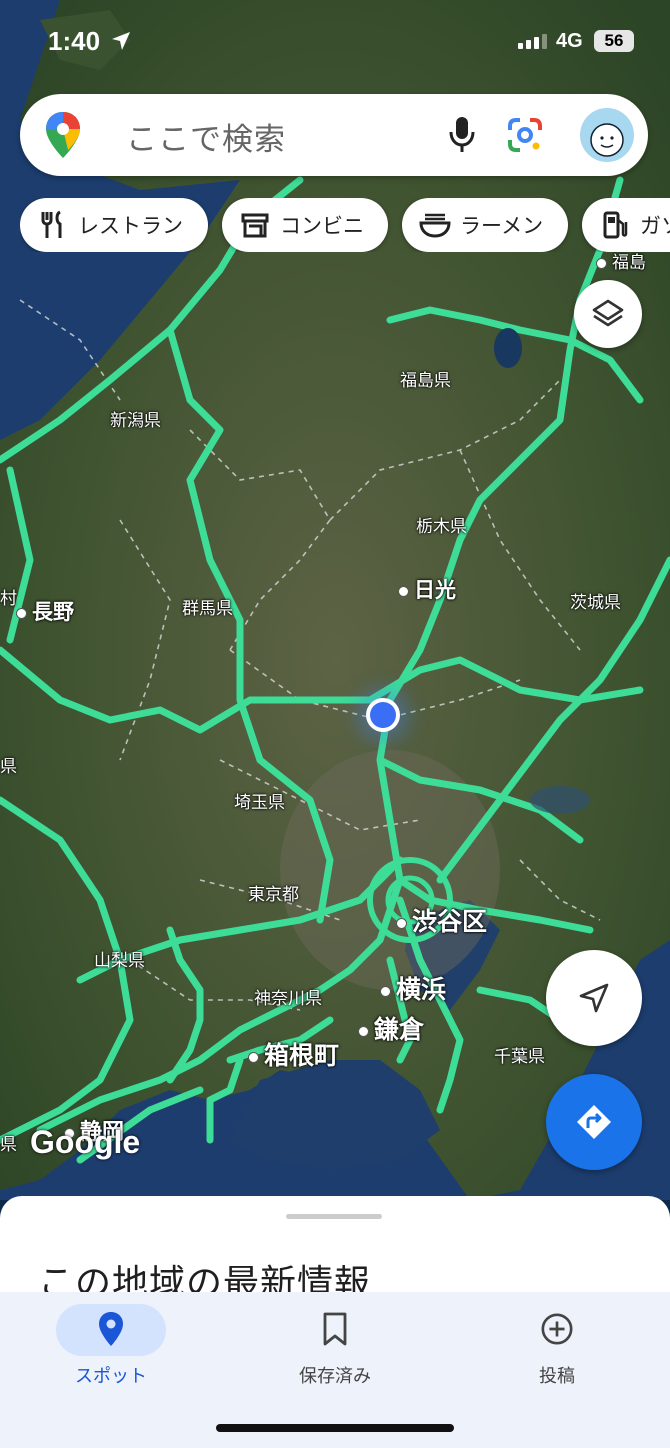 This screenshot has width=670, height=1448. Describe the element at coordinates (130, 226) in the screenshot. I see `chip-label: レストラン` at that location.